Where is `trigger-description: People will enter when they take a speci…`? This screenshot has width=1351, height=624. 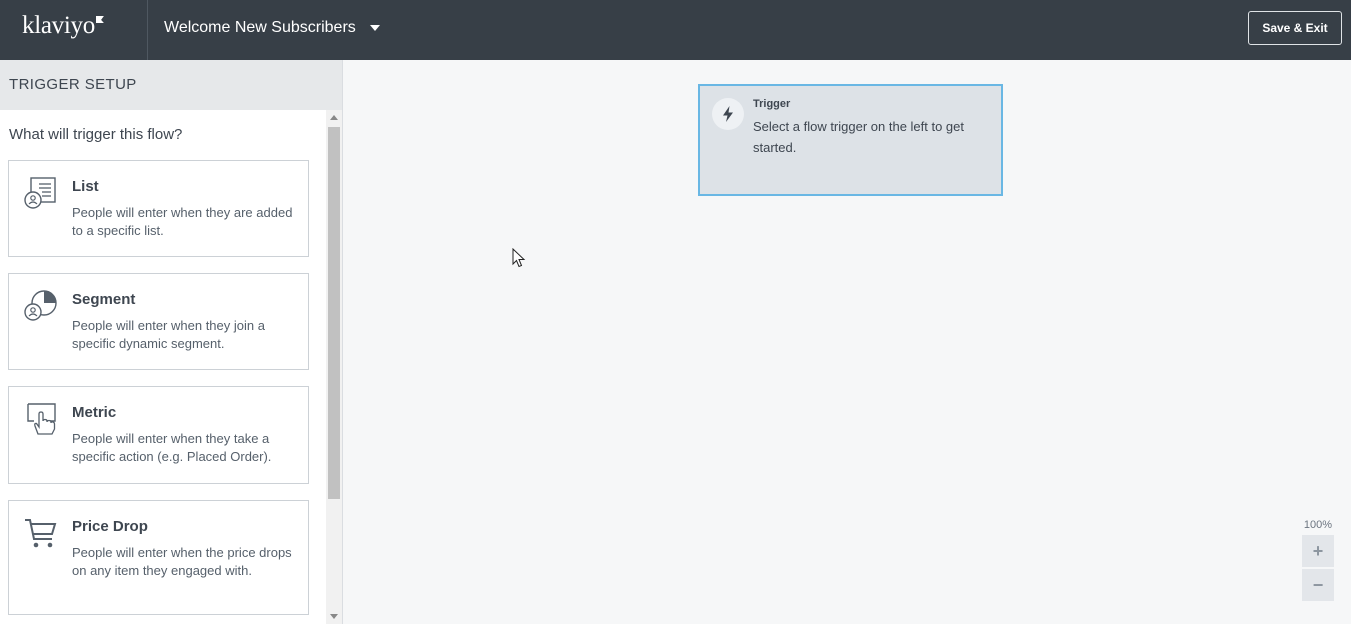
trigger-description: People will enter when they take a speci… is located at coordinates (172, 447).